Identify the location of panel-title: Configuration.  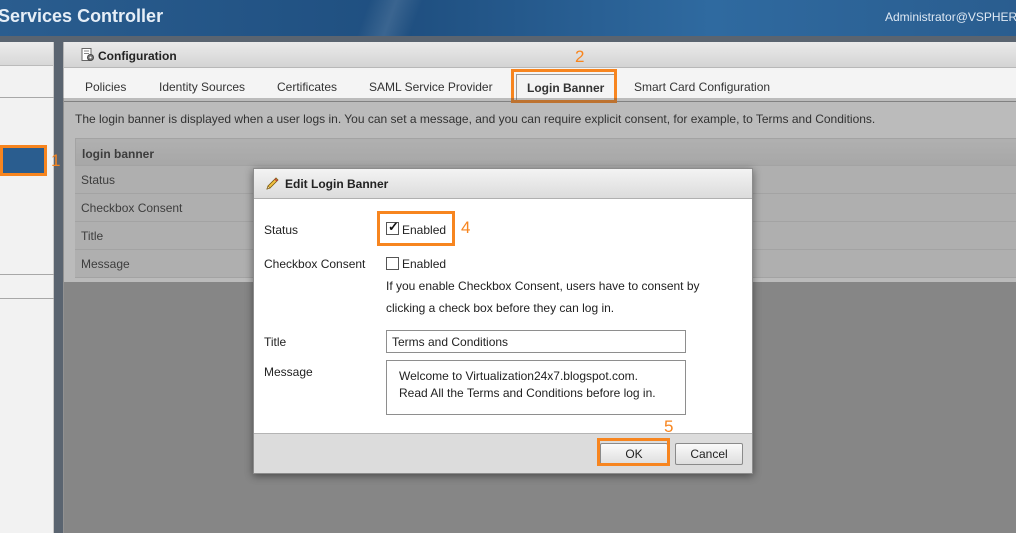
(137, 56).